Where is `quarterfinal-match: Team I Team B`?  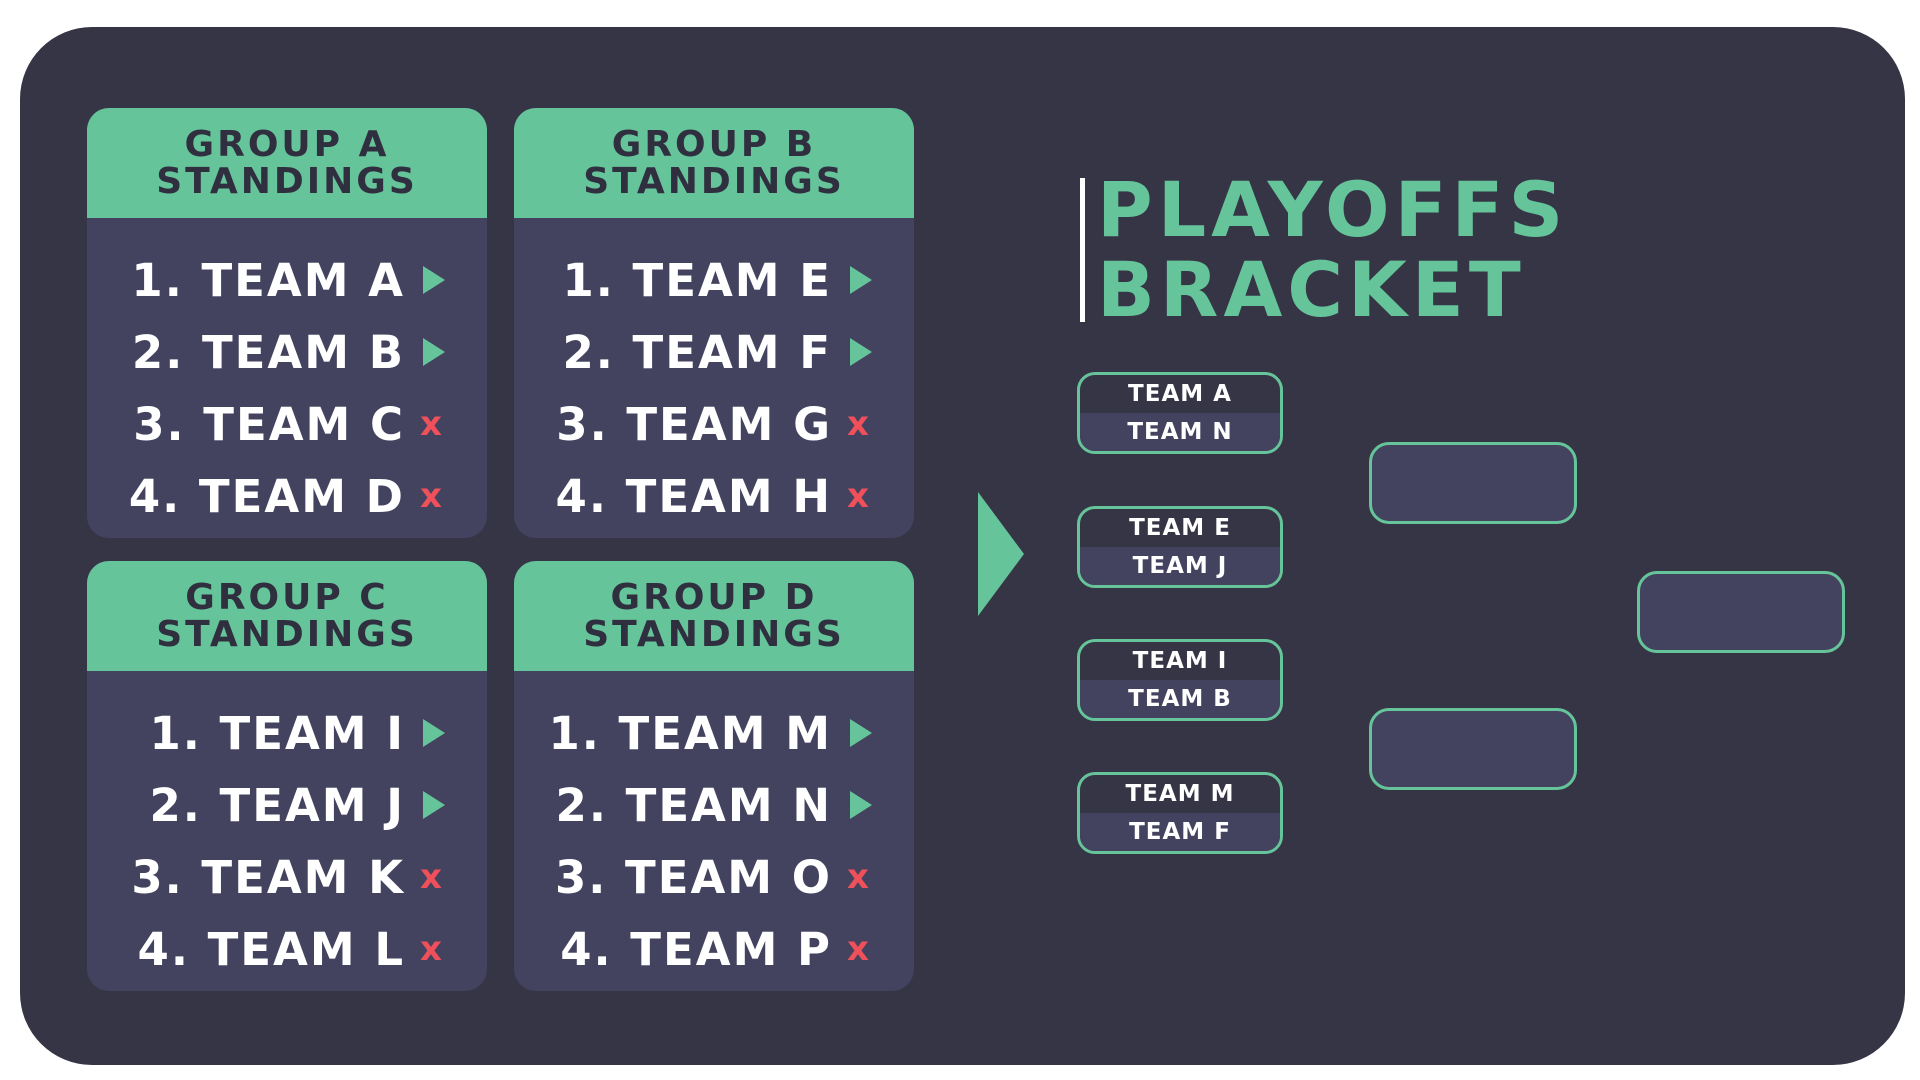
quarterfinal-match: Team I Team B is located at coordinates (1180, 680).